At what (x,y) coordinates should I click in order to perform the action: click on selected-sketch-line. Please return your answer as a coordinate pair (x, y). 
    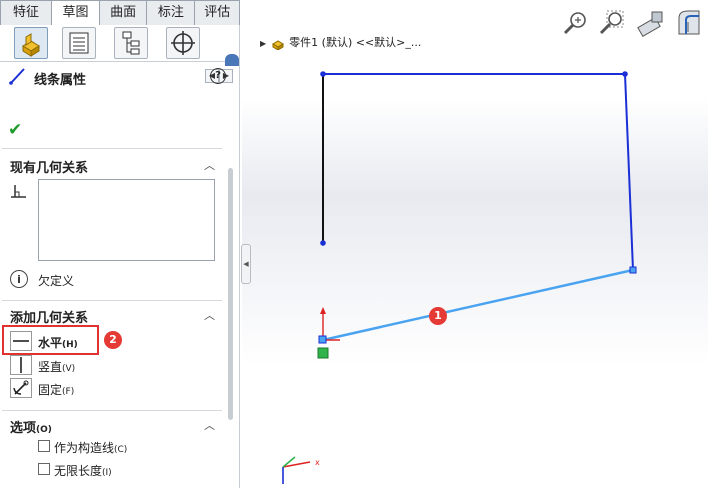
    Looking at the image, I should click on (478, 305).